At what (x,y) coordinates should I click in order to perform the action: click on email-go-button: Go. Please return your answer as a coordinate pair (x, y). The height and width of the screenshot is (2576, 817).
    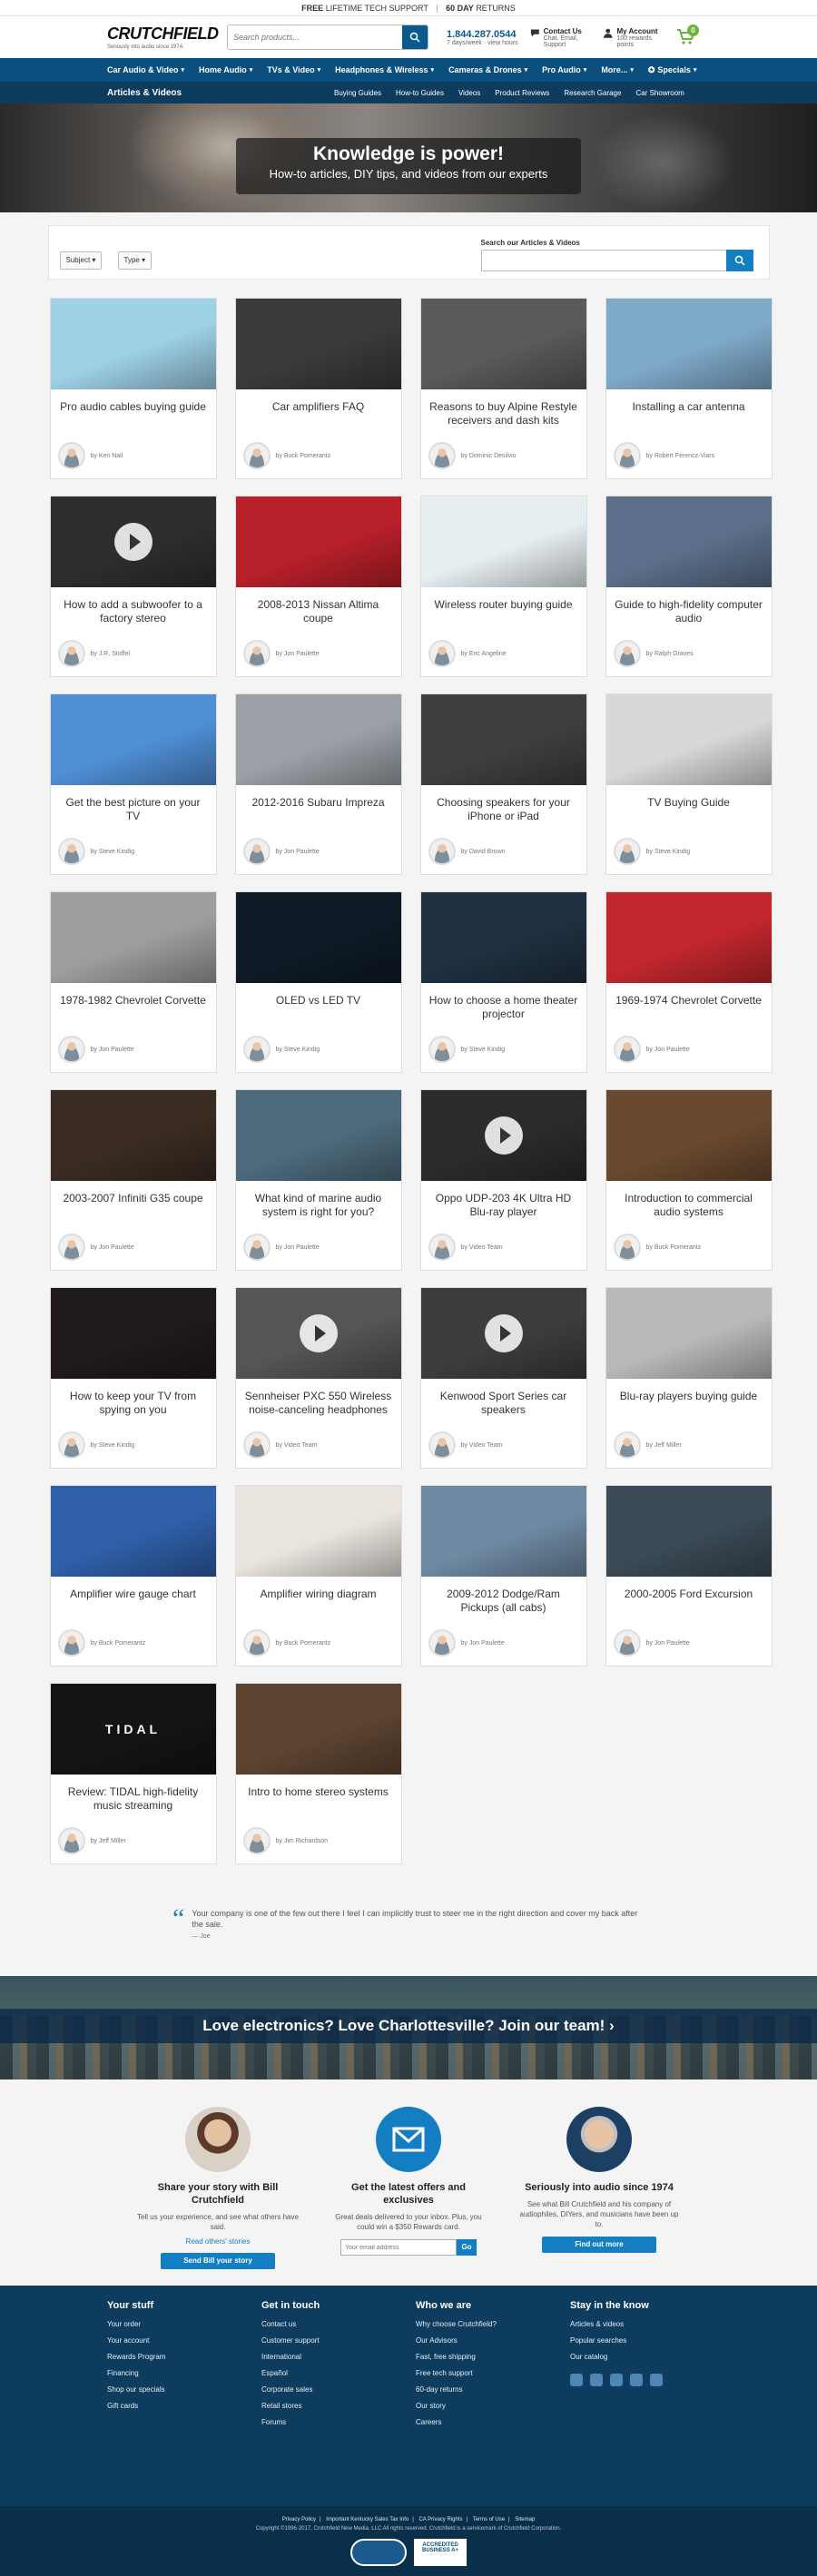
    Looking at the image, I should click on (467, 2247).